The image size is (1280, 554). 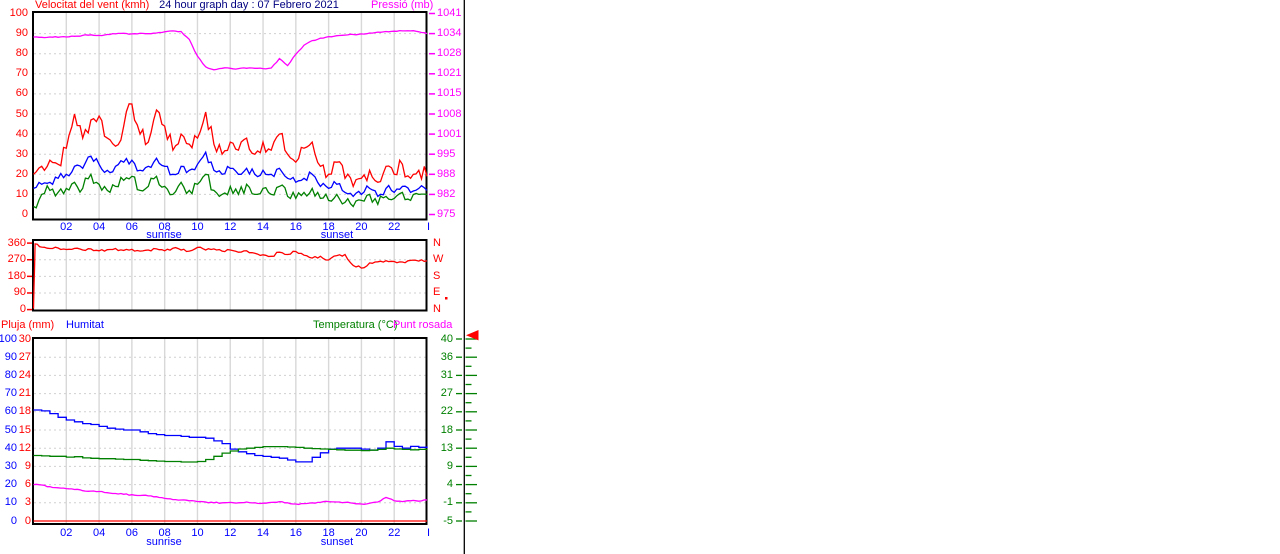 I want to click on rain-axis-title: Pluja (mm), so click(x=28, y=325).